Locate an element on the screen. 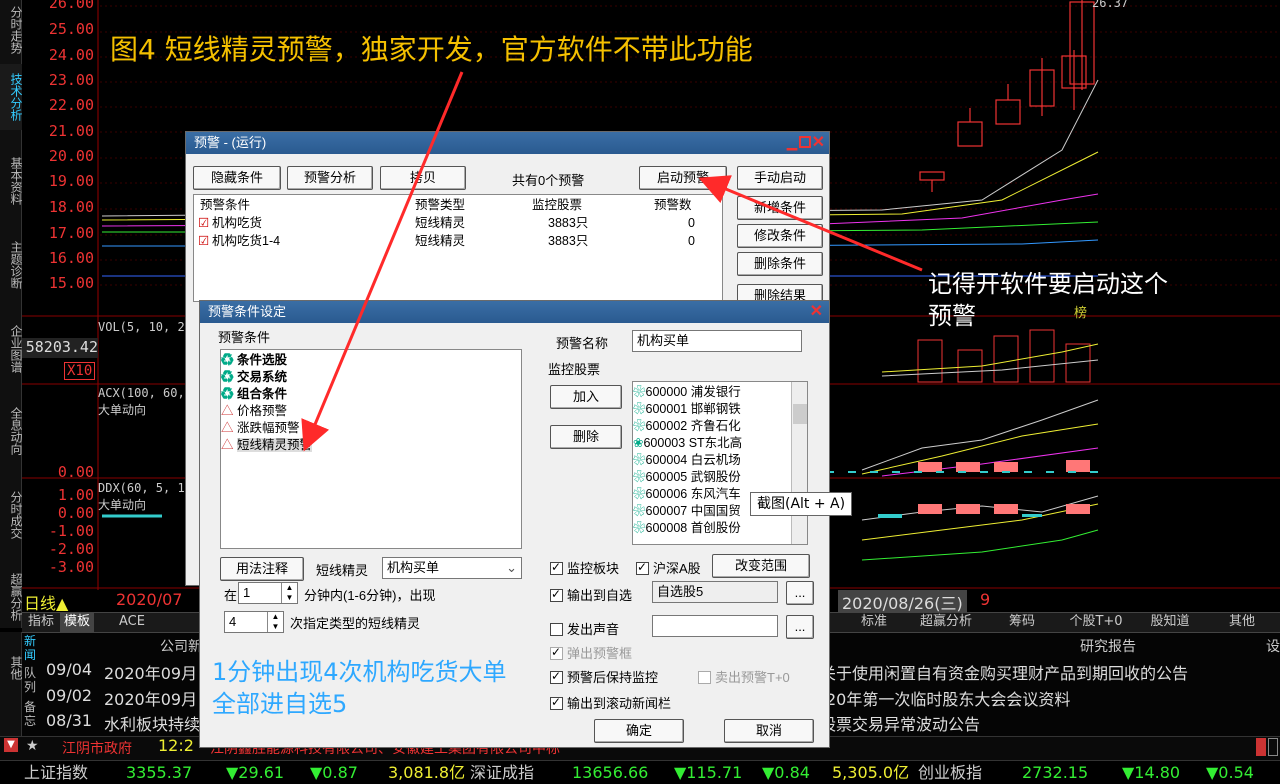  high-price-label: 26.37 is located at coordinates (1110, 5).